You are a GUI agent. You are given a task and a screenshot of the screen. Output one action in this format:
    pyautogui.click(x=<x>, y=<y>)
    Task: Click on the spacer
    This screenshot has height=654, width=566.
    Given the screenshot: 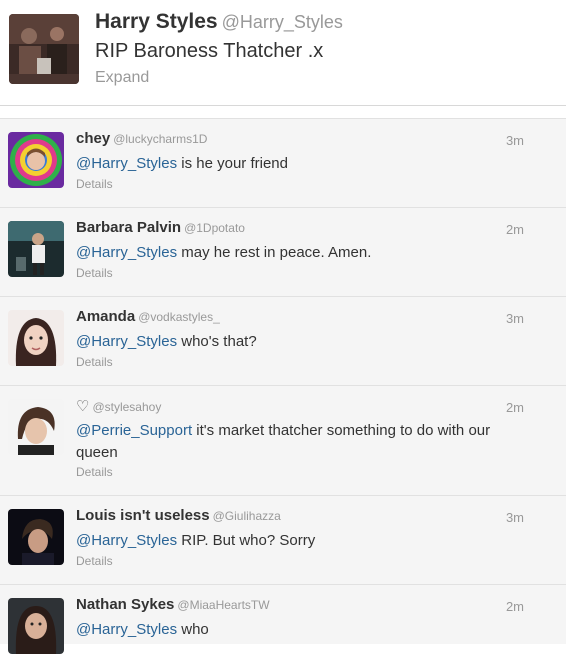 What is the action you would take?
    pyautogui.click(x=283, y=112)
    